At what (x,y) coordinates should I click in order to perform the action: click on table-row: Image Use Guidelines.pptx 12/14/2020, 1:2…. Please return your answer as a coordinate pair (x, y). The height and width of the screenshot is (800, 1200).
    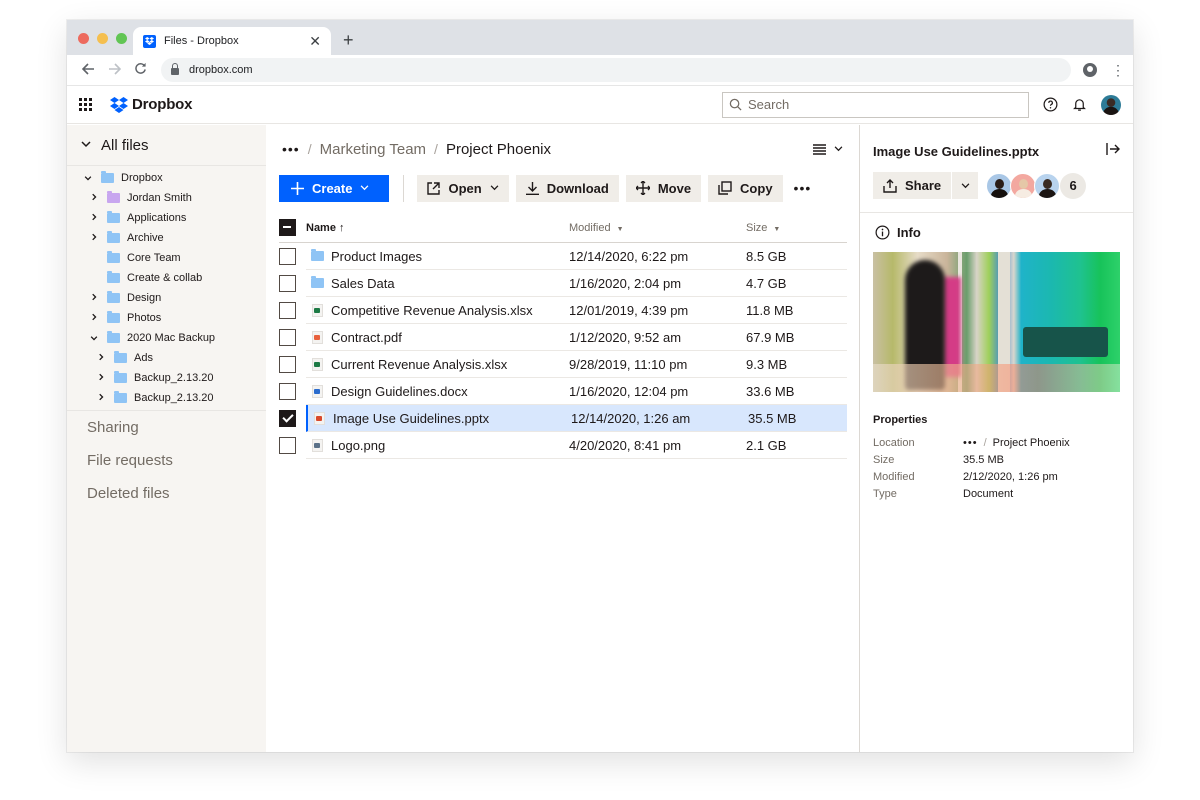
    Looking at the image, I should click on (563, 418).